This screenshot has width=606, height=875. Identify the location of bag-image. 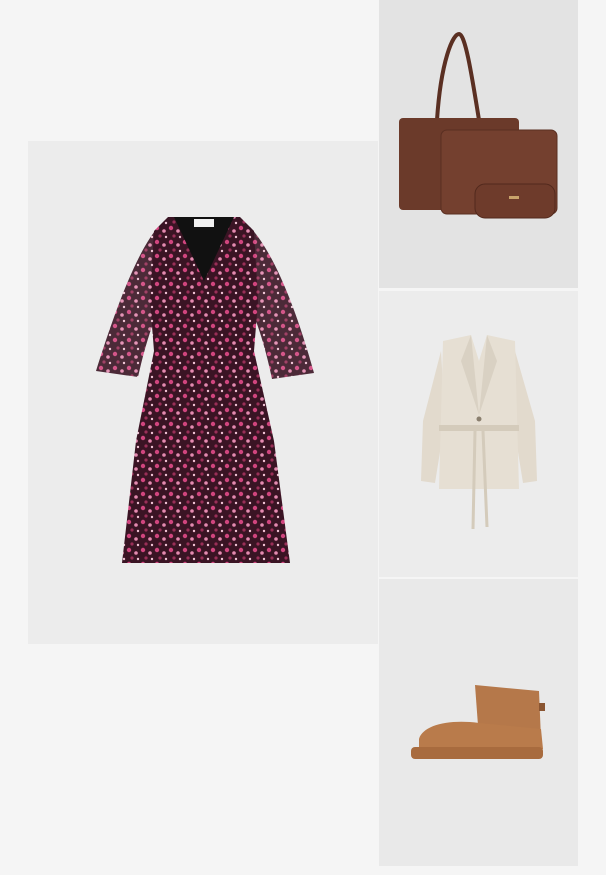
(478, 125).